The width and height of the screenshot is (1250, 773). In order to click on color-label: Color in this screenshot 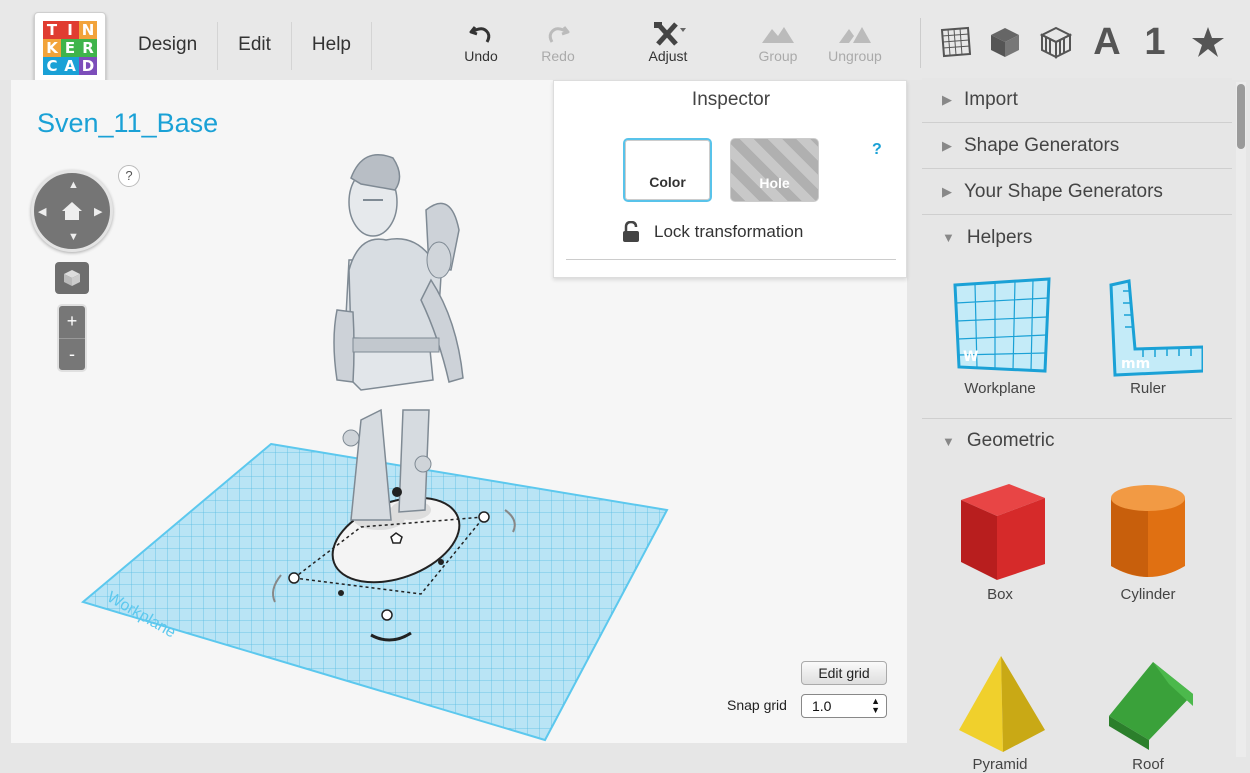, I will do `click(667, 182)`.